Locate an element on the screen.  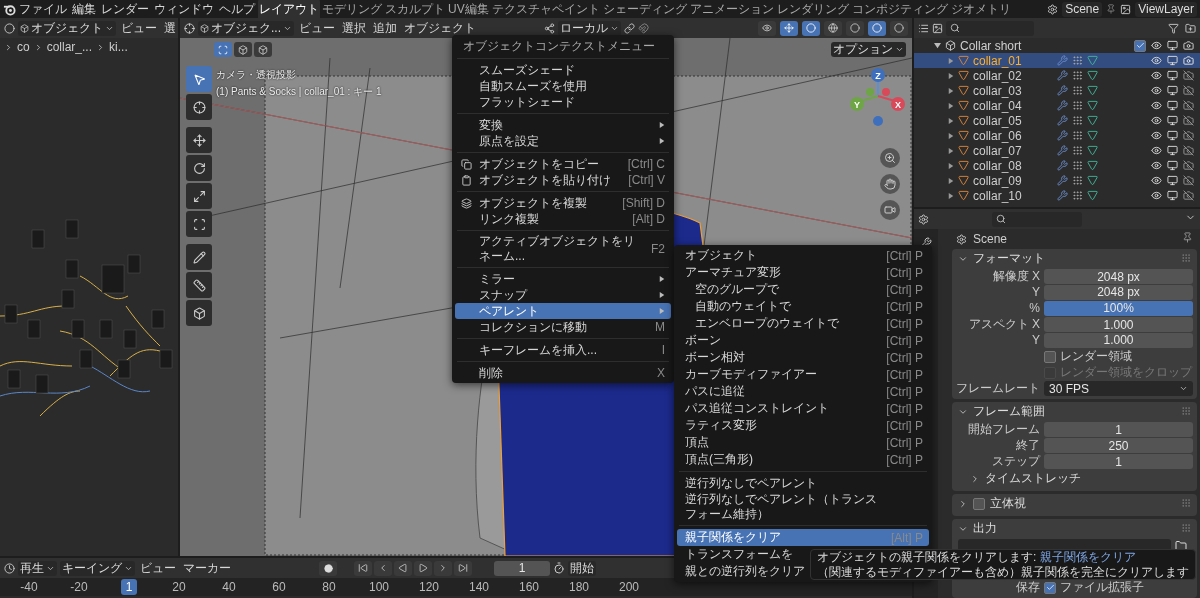
menu-item: 変換 is located at coordinates (563, 125).